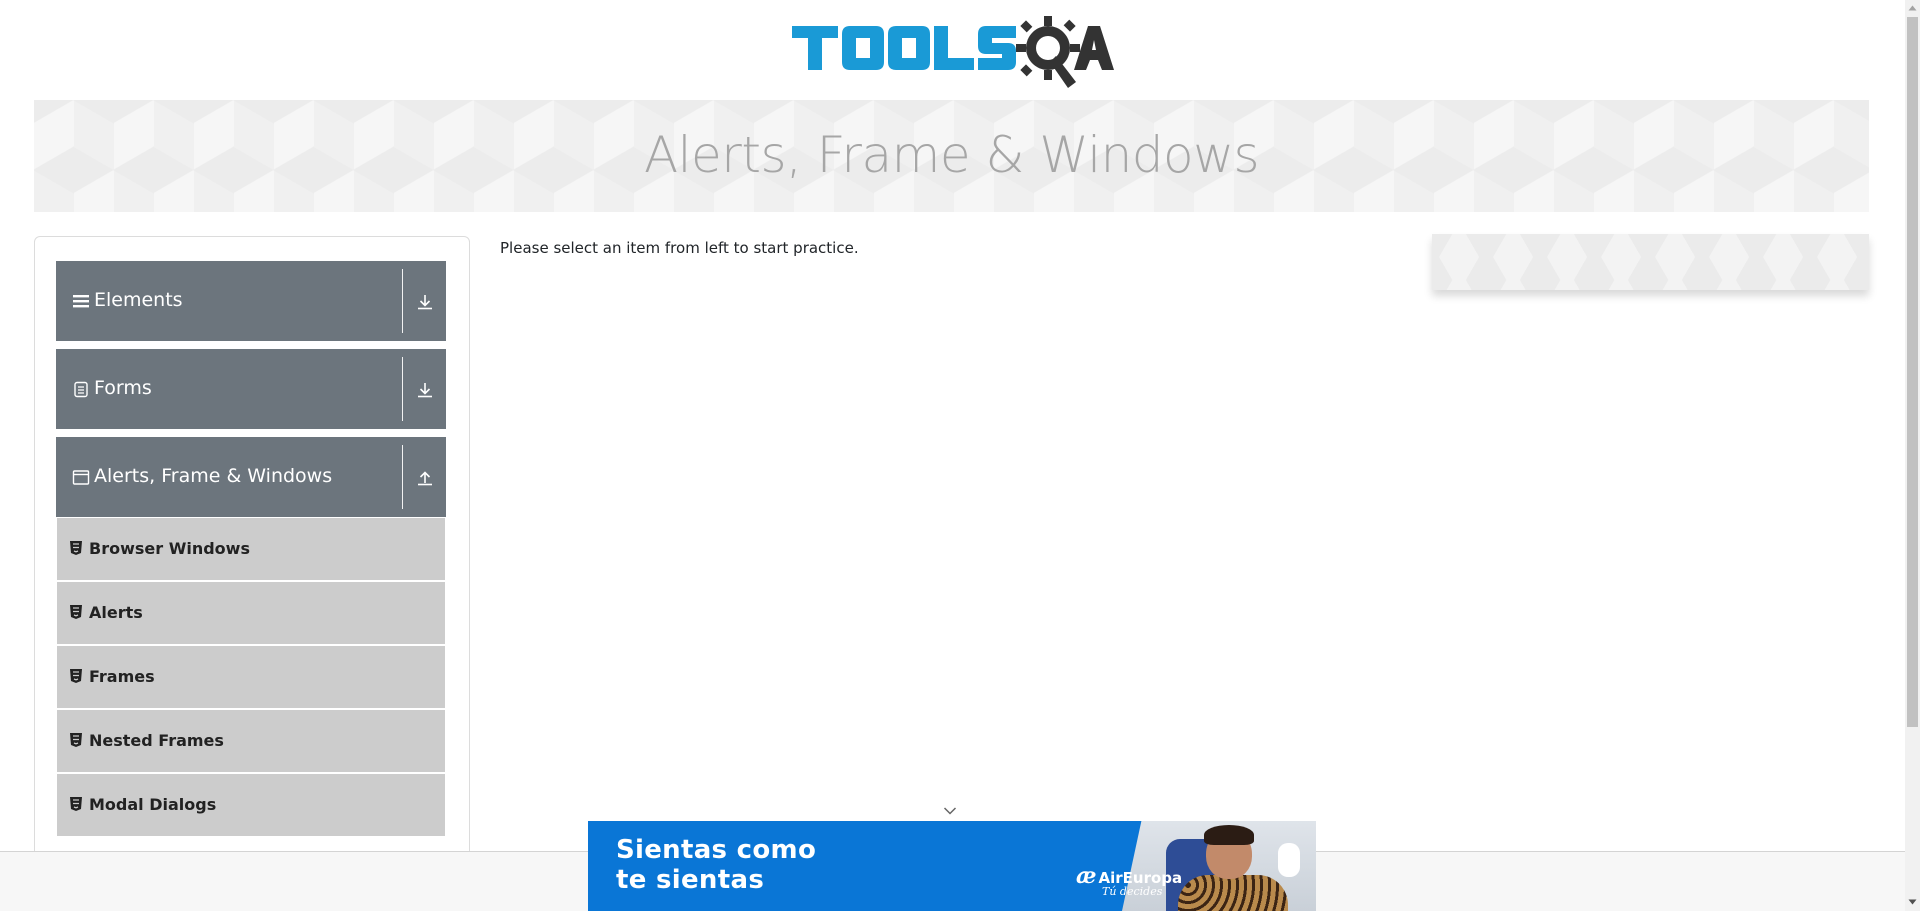  Describe the element at coordinates (690, 880) in the screenshot. I see `ad-headline-line-2: te sientas` at that location.